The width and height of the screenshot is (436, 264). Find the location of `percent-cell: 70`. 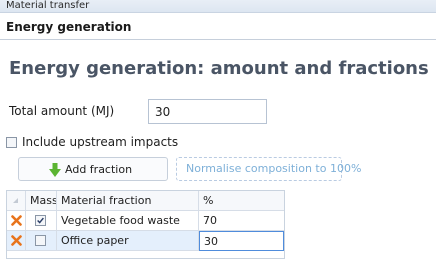

percent-cell: 70 is located at coordinates (241, 221).